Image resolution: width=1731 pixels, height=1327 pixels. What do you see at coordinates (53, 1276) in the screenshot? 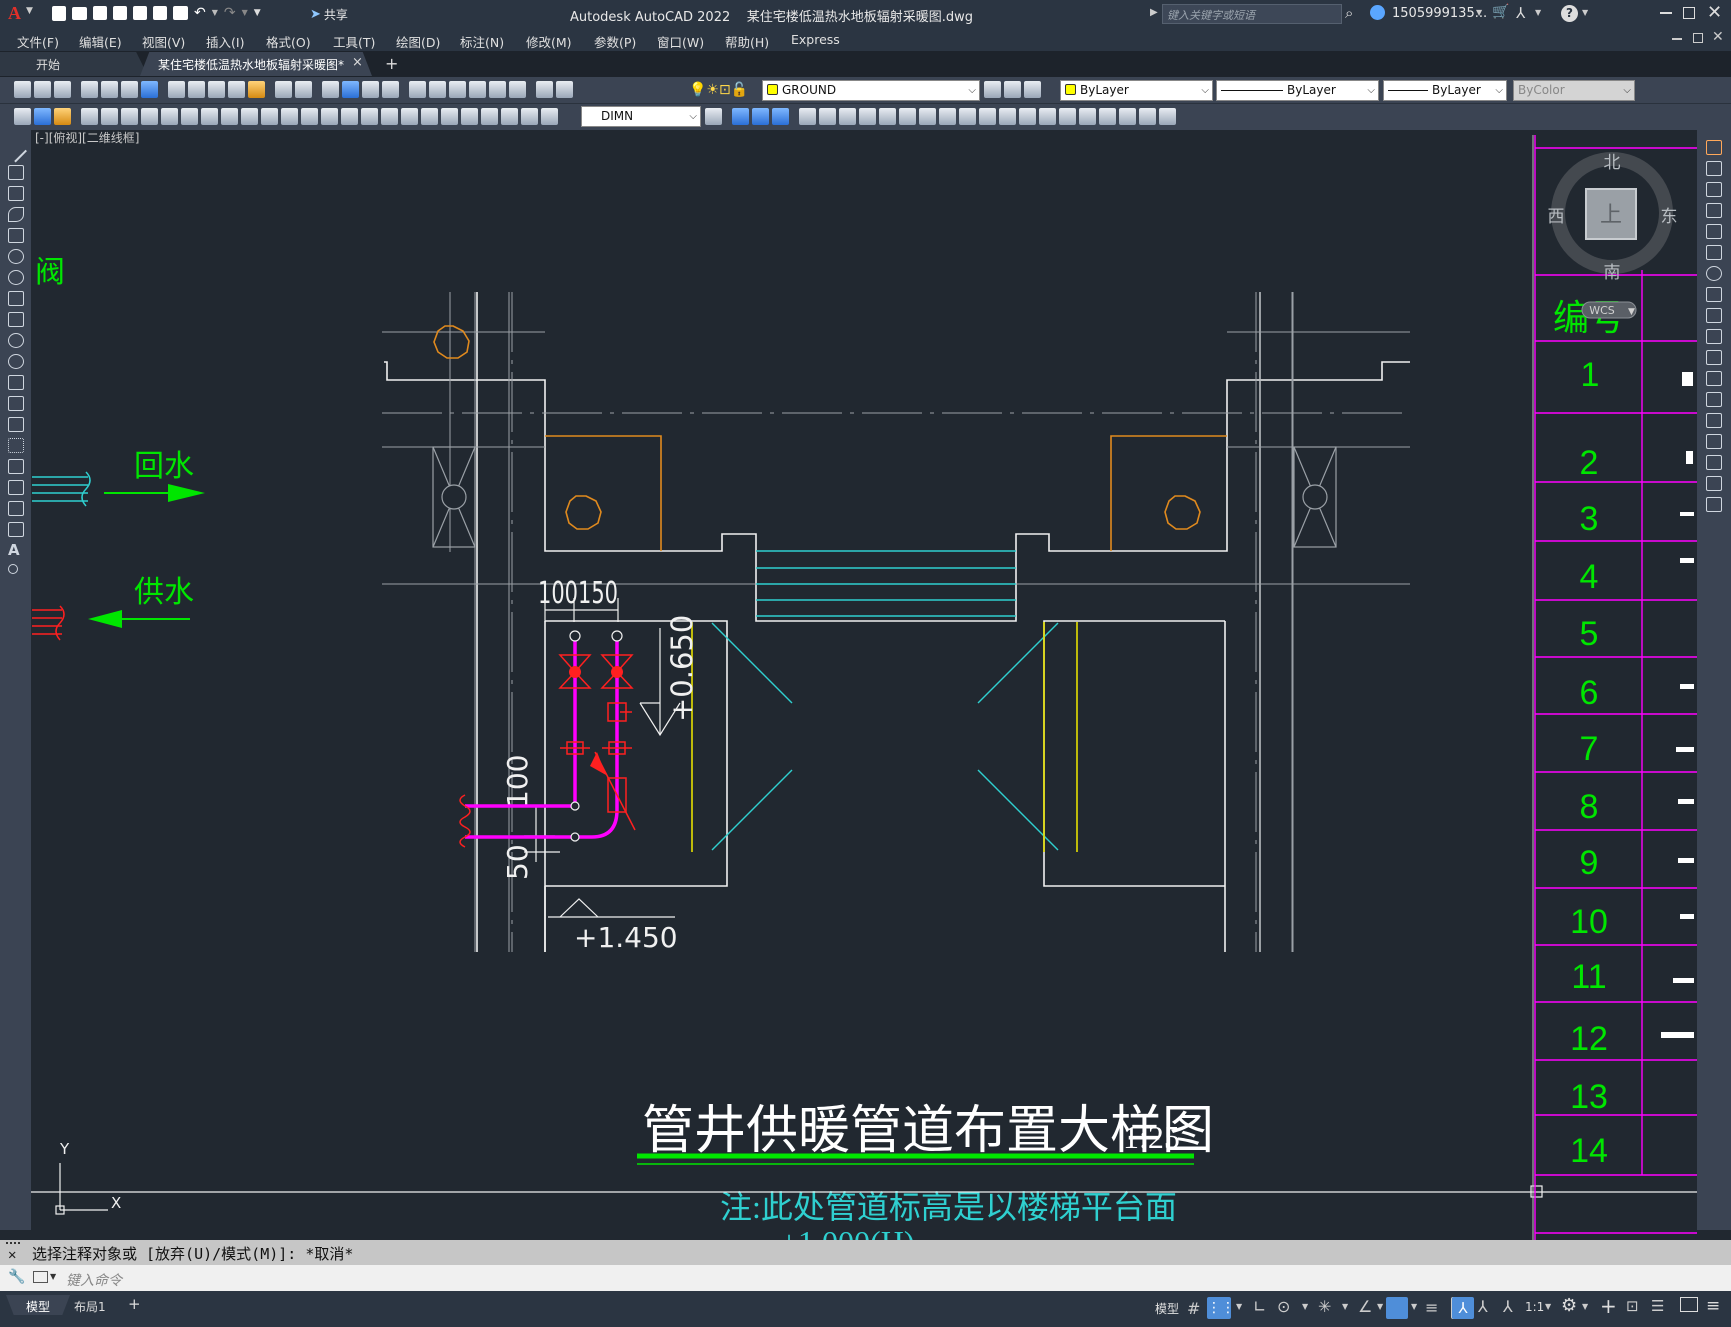
I see `recent-commands-dropdown-icon: ▼` at bounding box center [53, 1276].